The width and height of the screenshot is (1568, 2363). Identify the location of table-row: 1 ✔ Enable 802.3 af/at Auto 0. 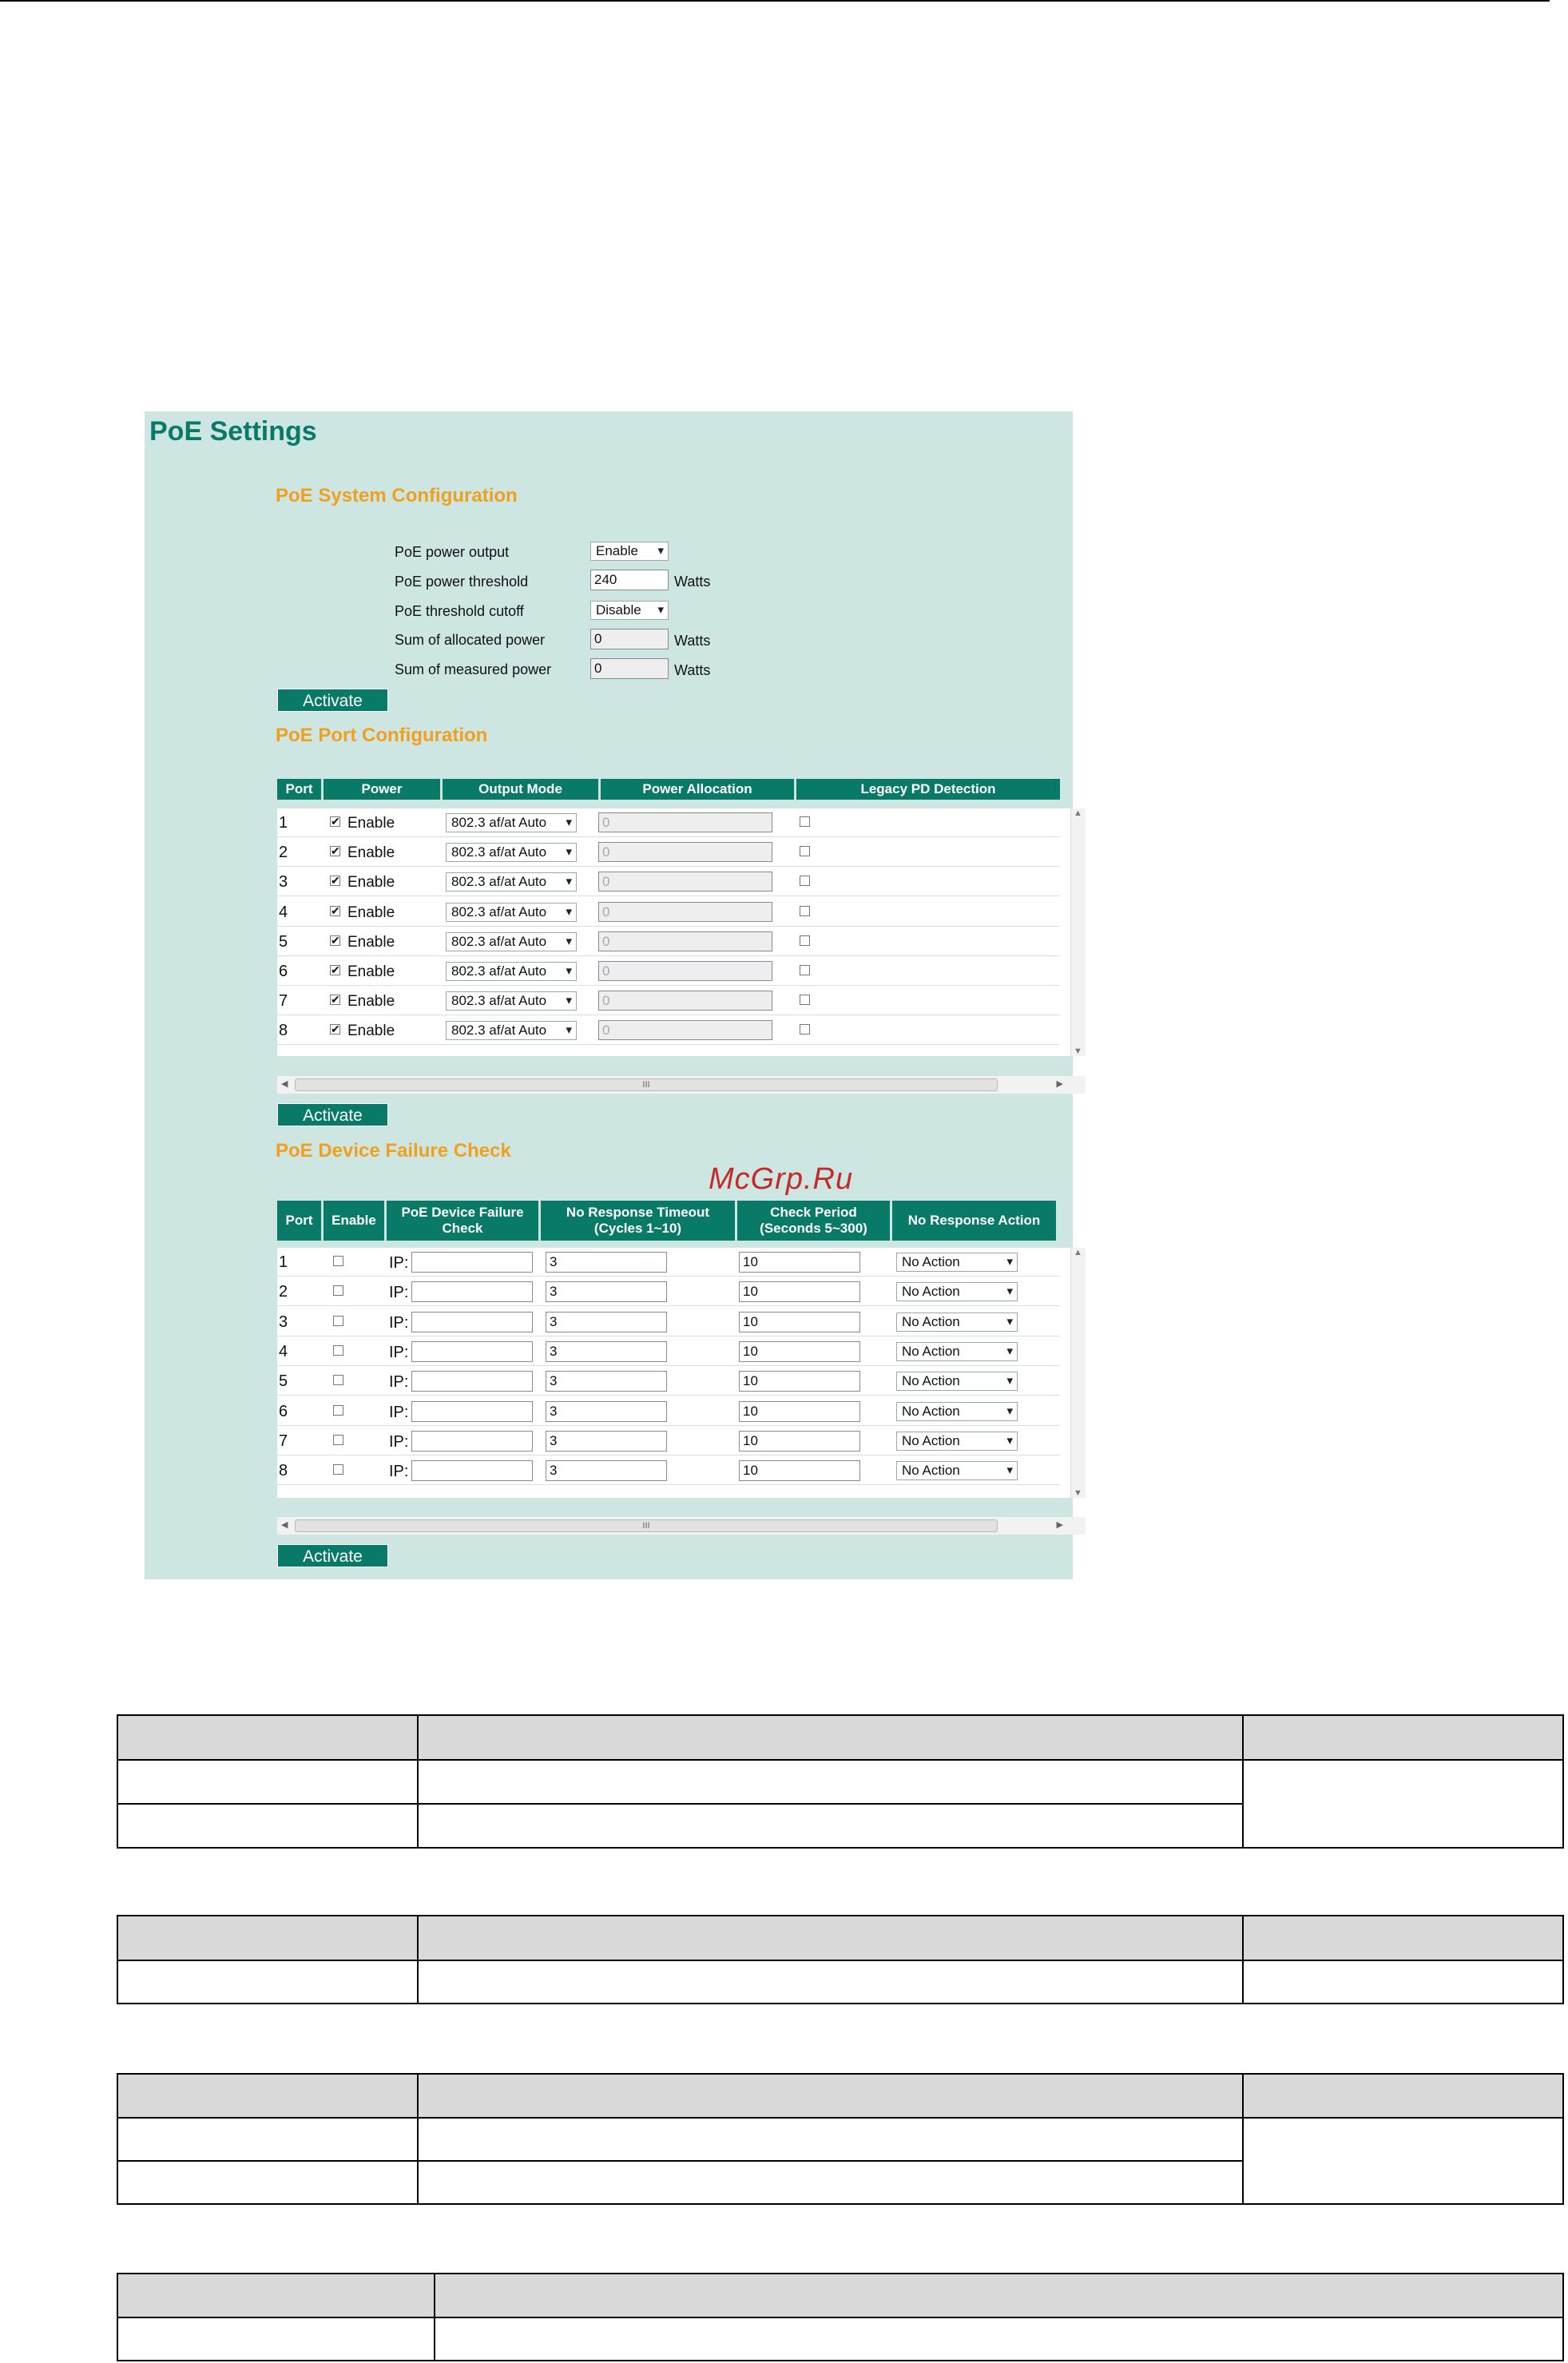
(668, 822).